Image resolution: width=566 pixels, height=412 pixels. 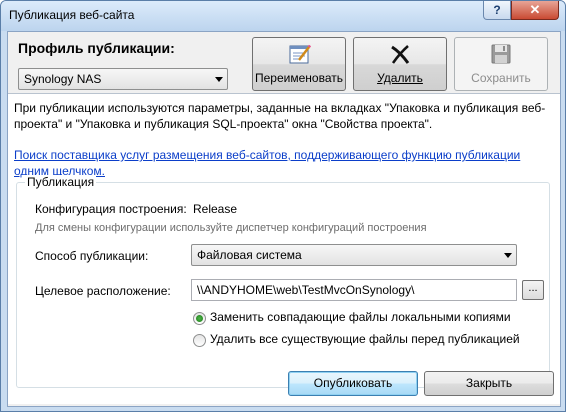 I want to click on title-bar: Публикация веб-сайта ? ✕, so click(x=283, y=16).